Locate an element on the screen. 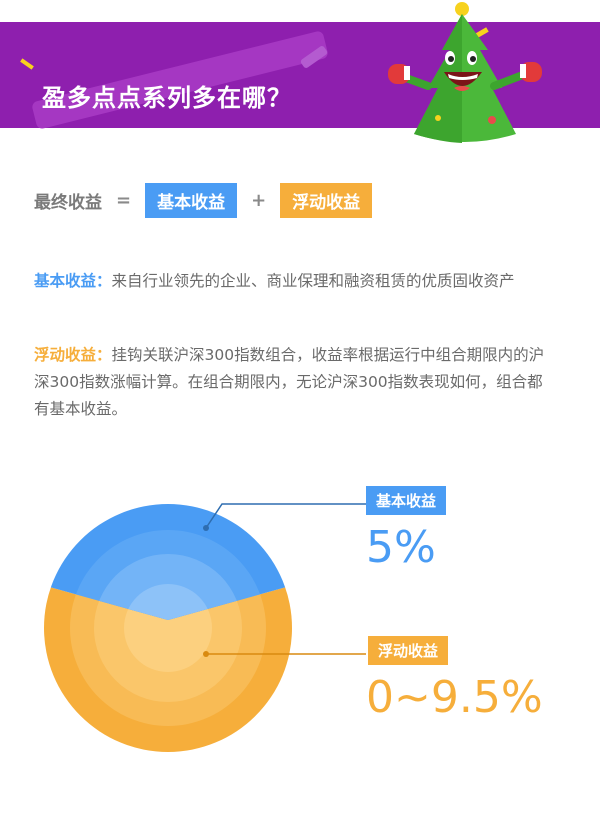 Image resolution: width=600 pixels, height=818 pixels. basic-yield-description: 基本收益：来自行业领先的企业、商业保理和融资租赁的优质固收资产 is located at coordinates (294, 281).